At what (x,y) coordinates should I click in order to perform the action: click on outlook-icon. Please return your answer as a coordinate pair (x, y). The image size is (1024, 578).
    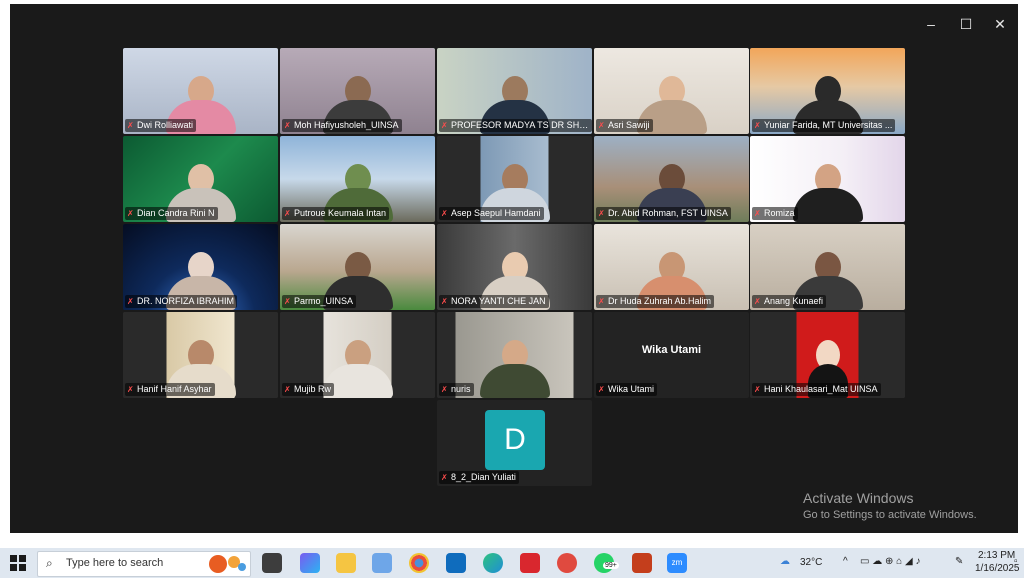
    Looking at the image, I should click on (456, 563).